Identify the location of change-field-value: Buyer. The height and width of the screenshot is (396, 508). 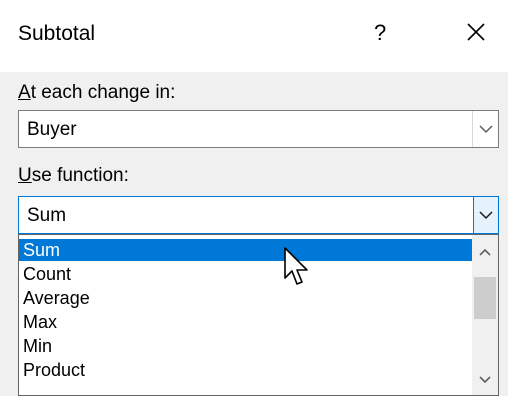
(52, 129).